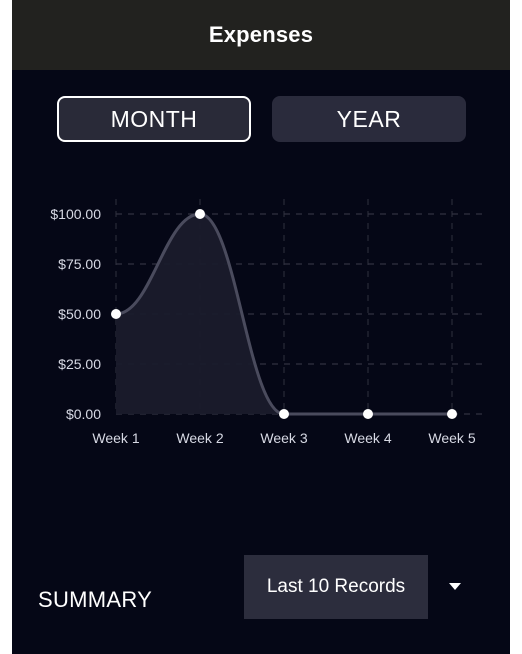  What do you see at coordinates (199, 438) in the screenshot?
I see `x-tick-label: Week 2` at bounding box center [199, 438].